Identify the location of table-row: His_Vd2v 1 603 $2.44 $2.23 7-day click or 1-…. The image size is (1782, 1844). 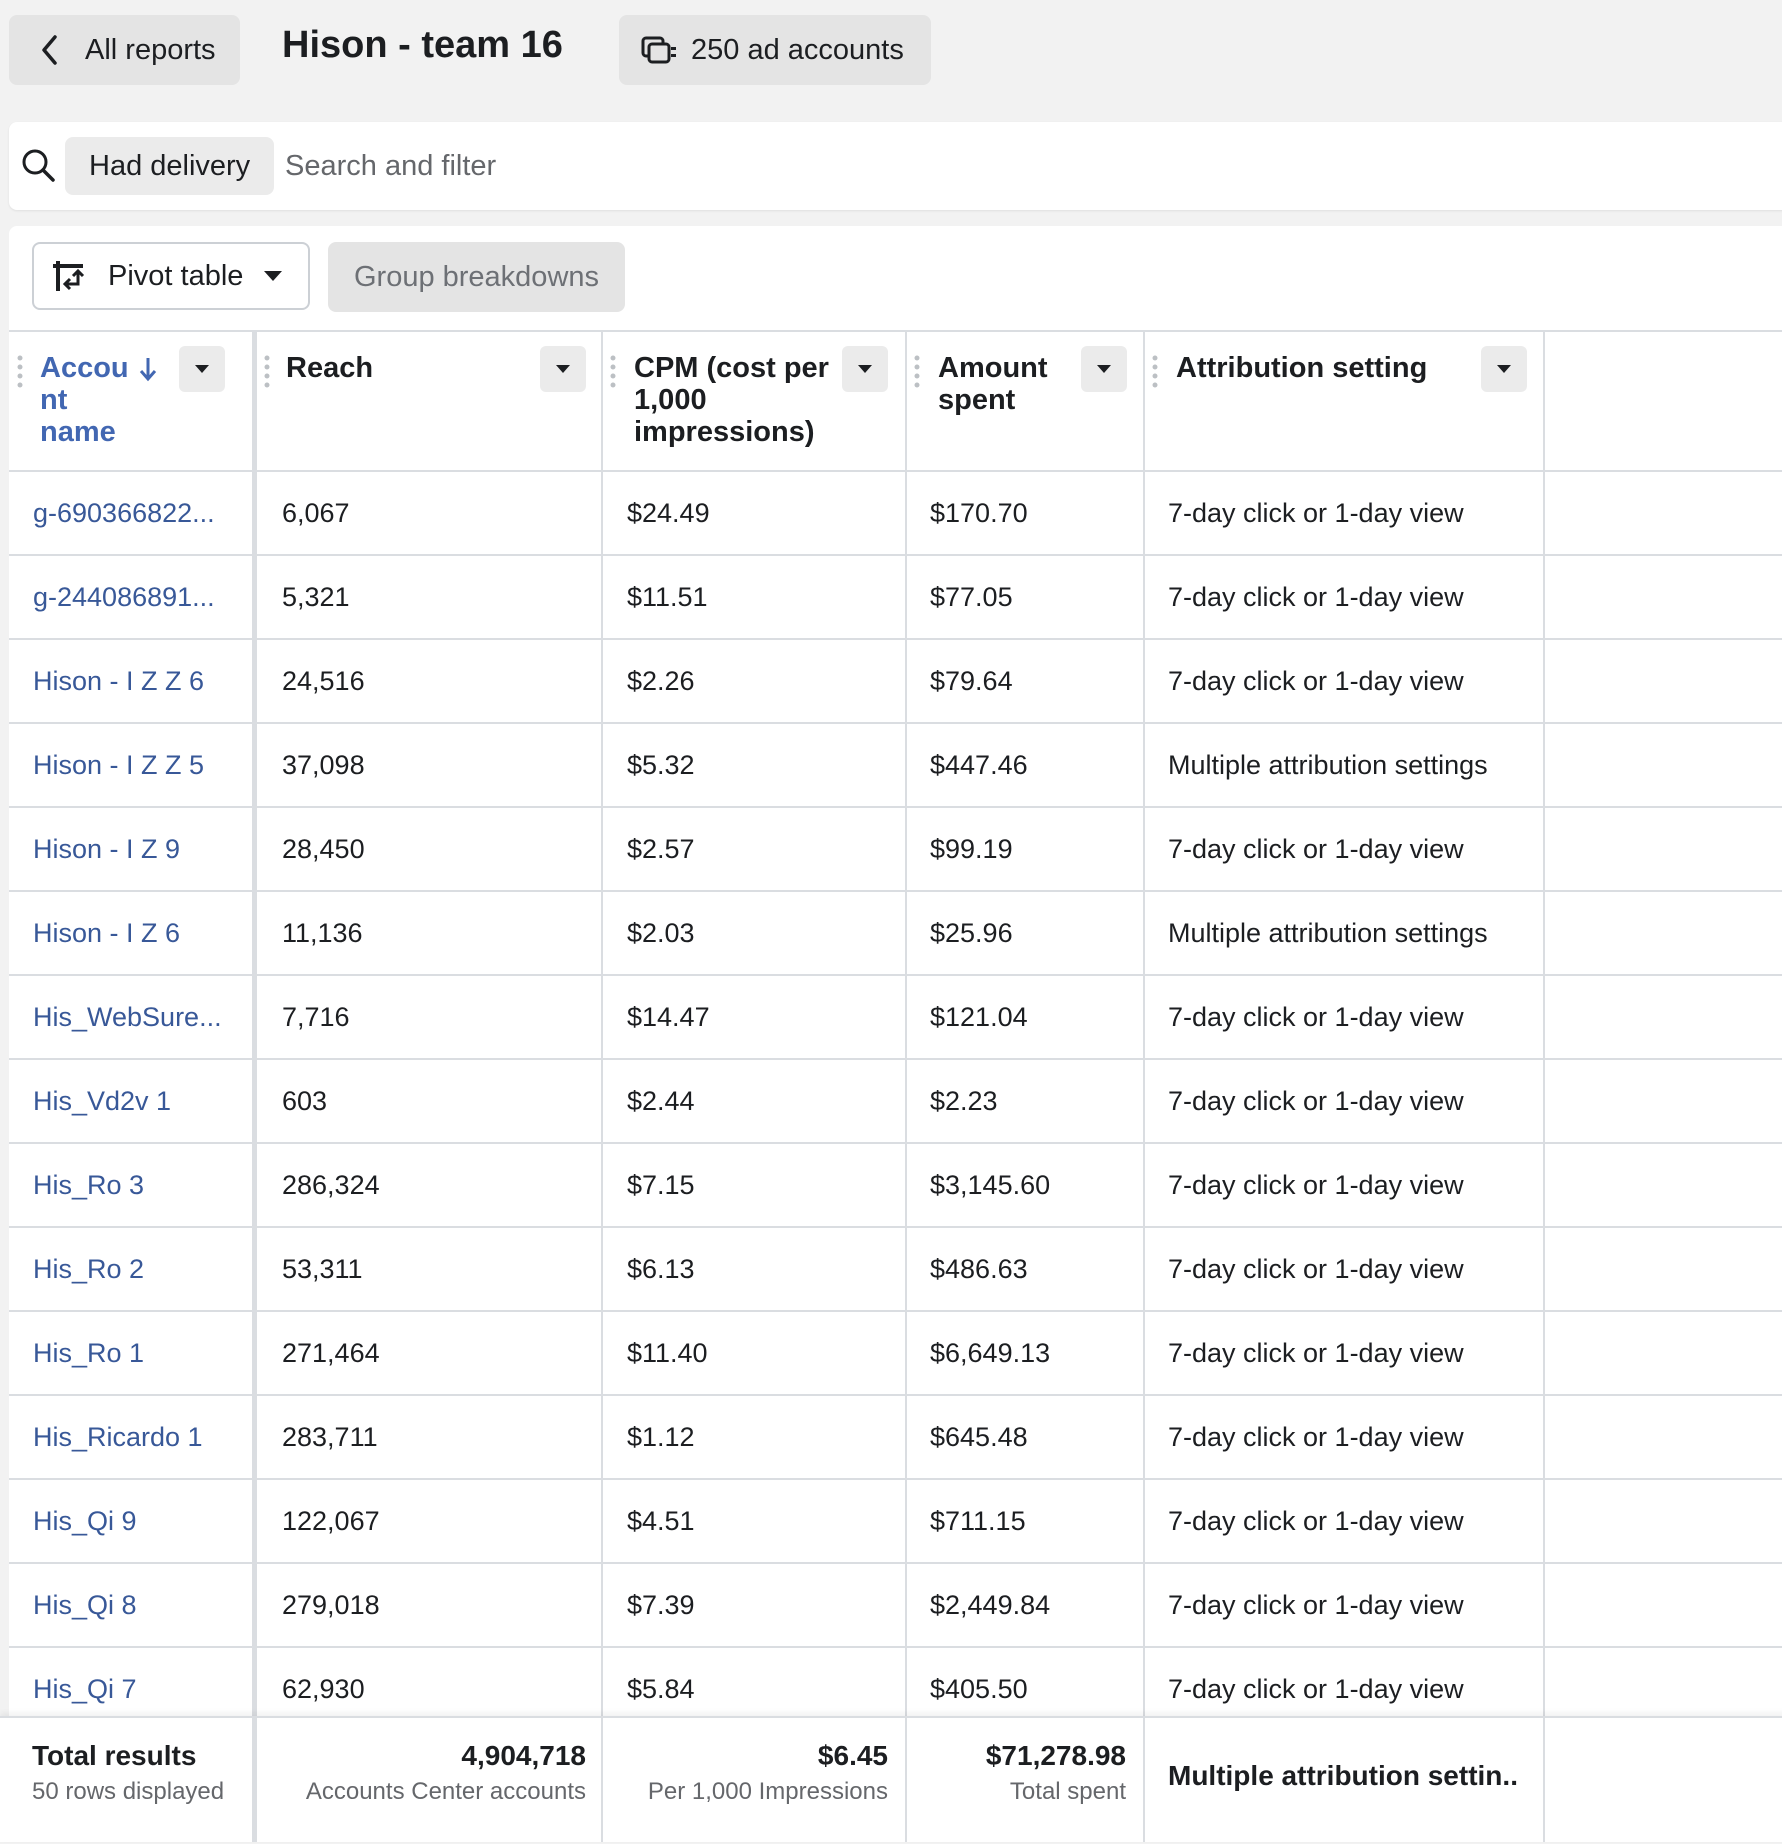
(895, 1102).